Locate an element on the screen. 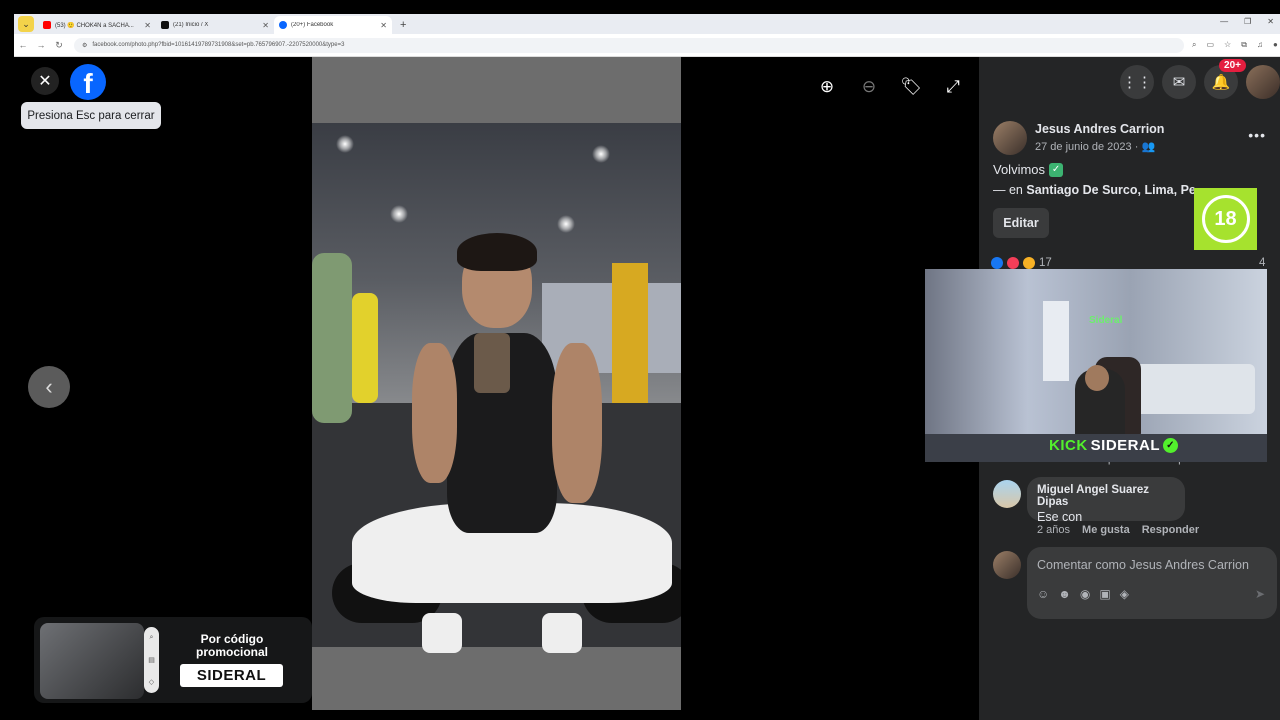 This screenshot has width=1280, height=720. zoom-icon: ⌕ is located at coordinates (1194, 45).